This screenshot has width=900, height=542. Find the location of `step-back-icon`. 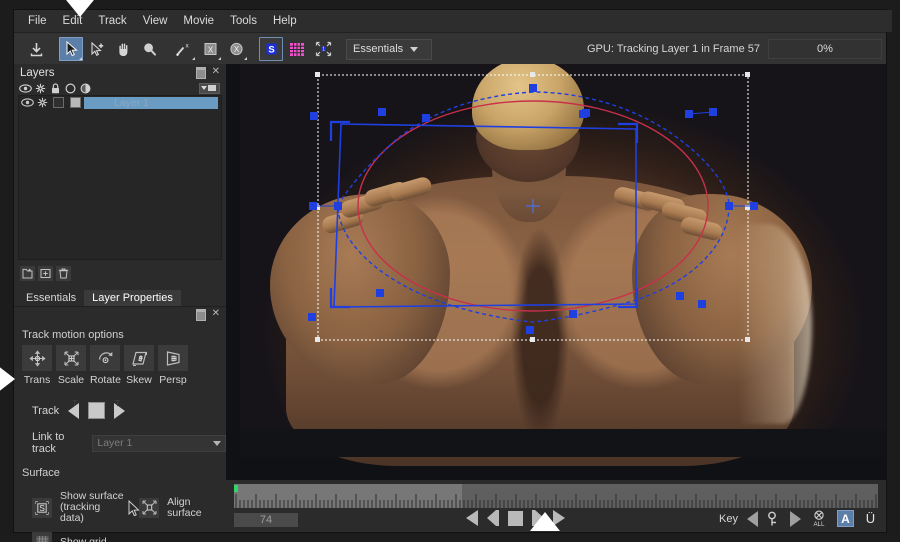

step-back-icon is located at coordinates (491, 518).